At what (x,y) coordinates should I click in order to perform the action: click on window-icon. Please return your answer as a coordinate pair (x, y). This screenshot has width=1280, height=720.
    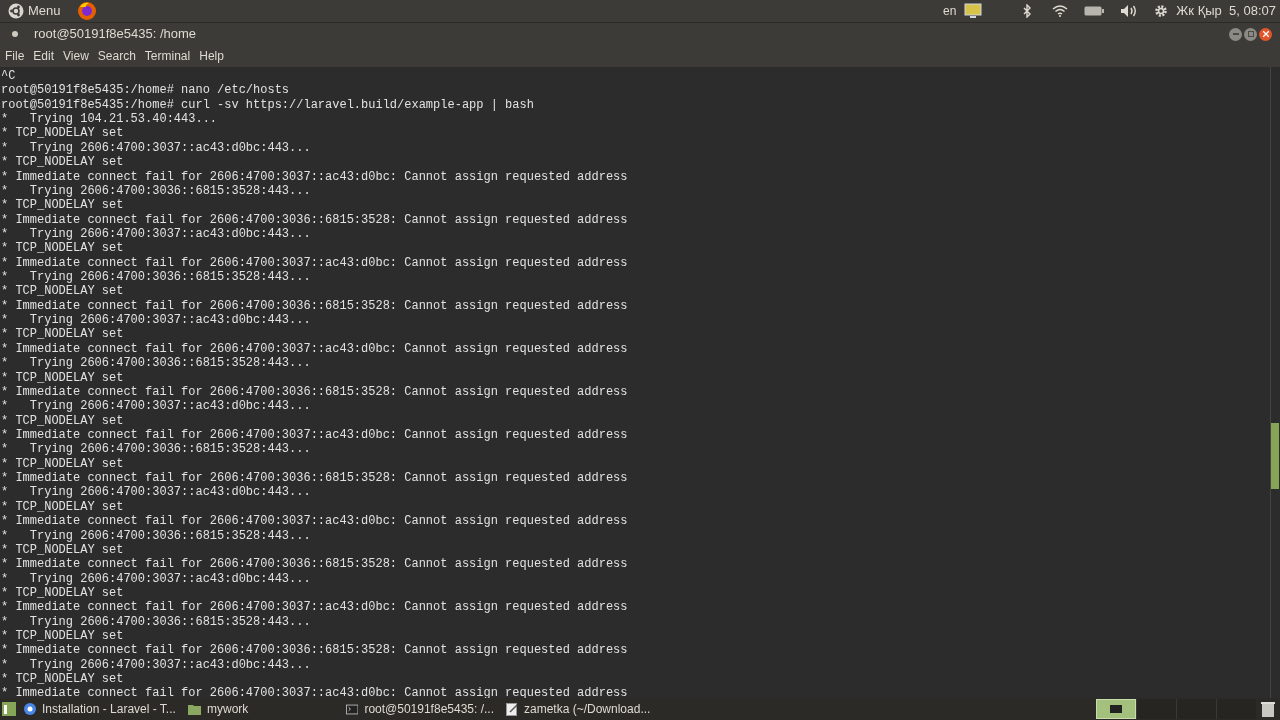
    Looking at the image, I should click on (1116, 709).